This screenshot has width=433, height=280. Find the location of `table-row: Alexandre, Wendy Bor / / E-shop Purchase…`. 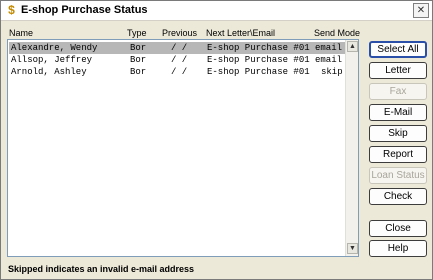

table-row: Alexandre, Wendy Bor / / E-shop Purchase… is located at coordinates (177, 48).